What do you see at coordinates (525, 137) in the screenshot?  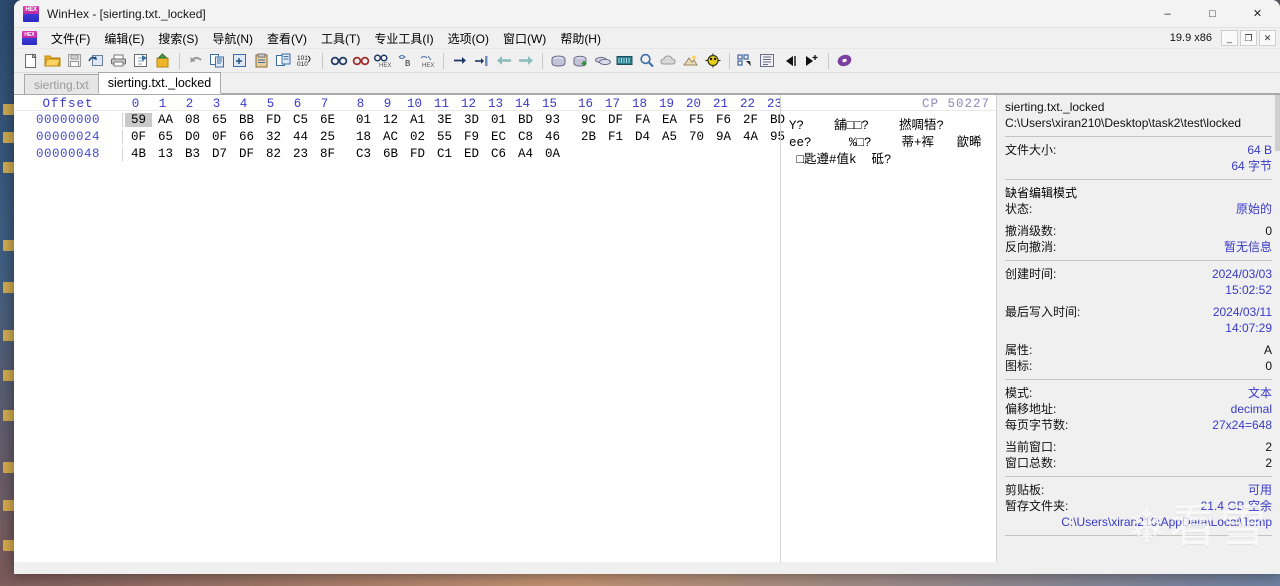 I see `hex-byte: C8` at bounding box center [525, 137].